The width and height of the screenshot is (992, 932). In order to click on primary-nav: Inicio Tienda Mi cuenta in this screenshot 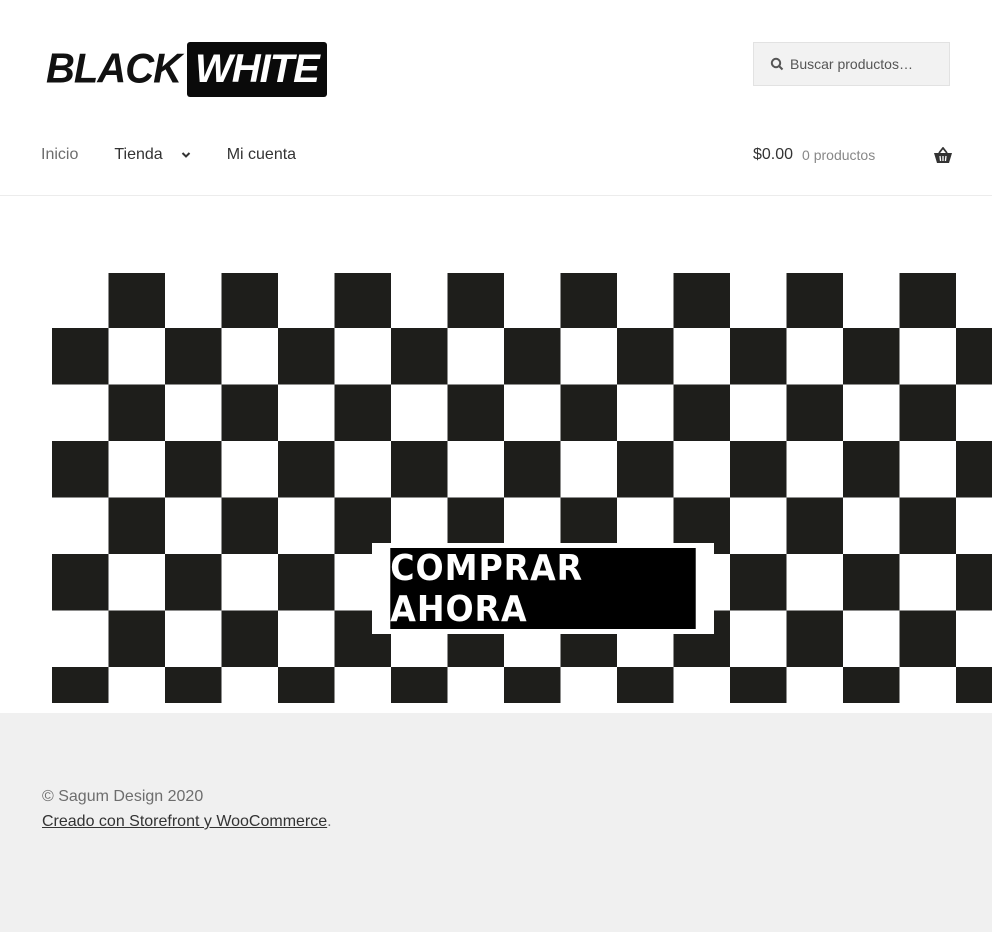, I will do `click(186, 155)`.